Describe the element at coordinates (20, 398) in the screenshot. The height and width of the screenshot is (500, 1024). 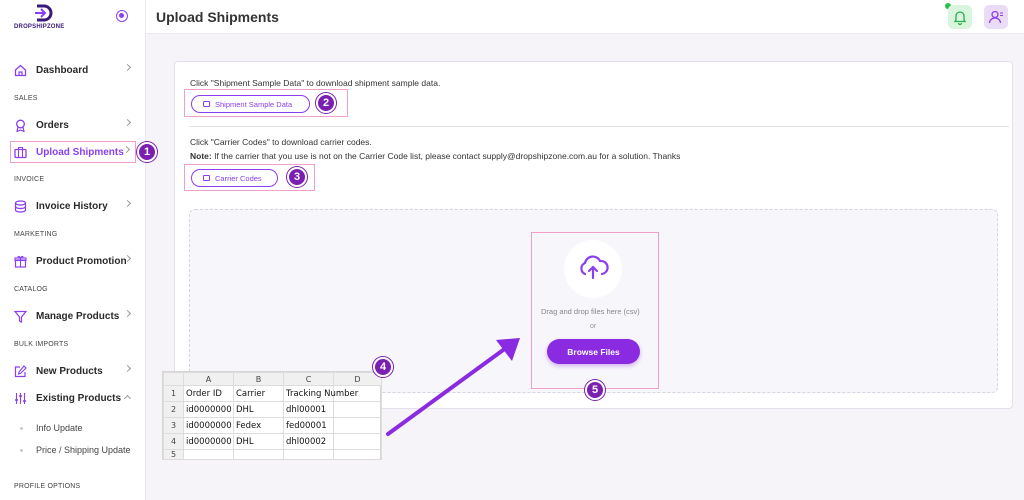
I see `sliders-icon` at that location.